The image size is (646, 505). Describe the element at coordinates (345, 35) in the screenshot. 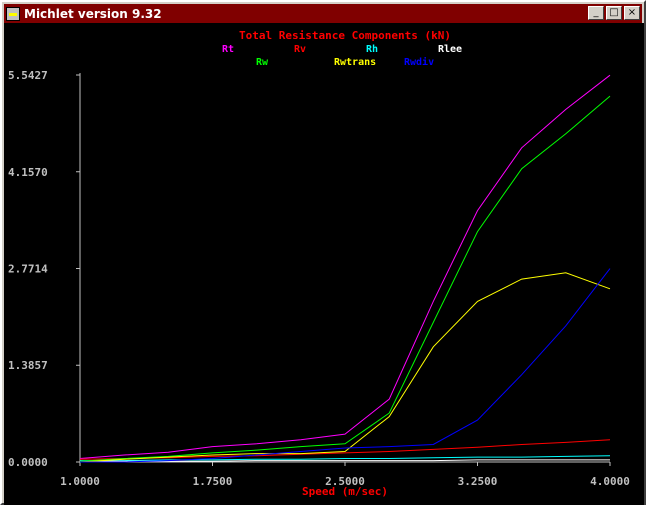

I see `chart-title: Total Resistance Components (kN)` at that location.